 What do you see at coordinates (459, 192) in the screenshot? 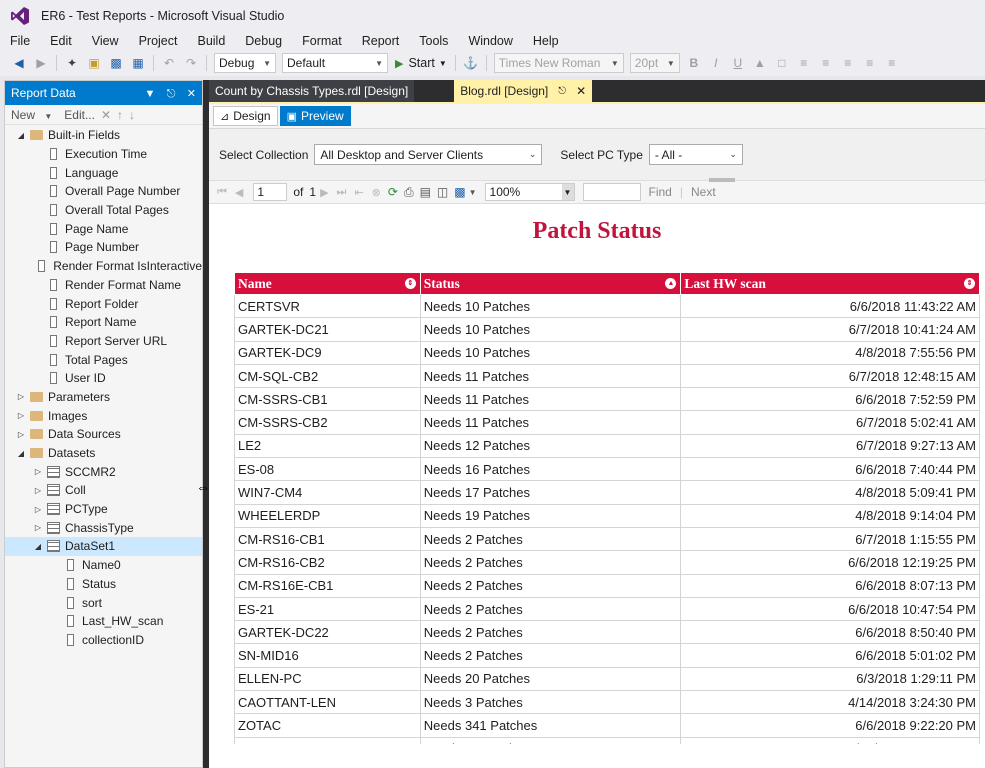
I see `export-icon: ▩` at bounding box center [459, 192].